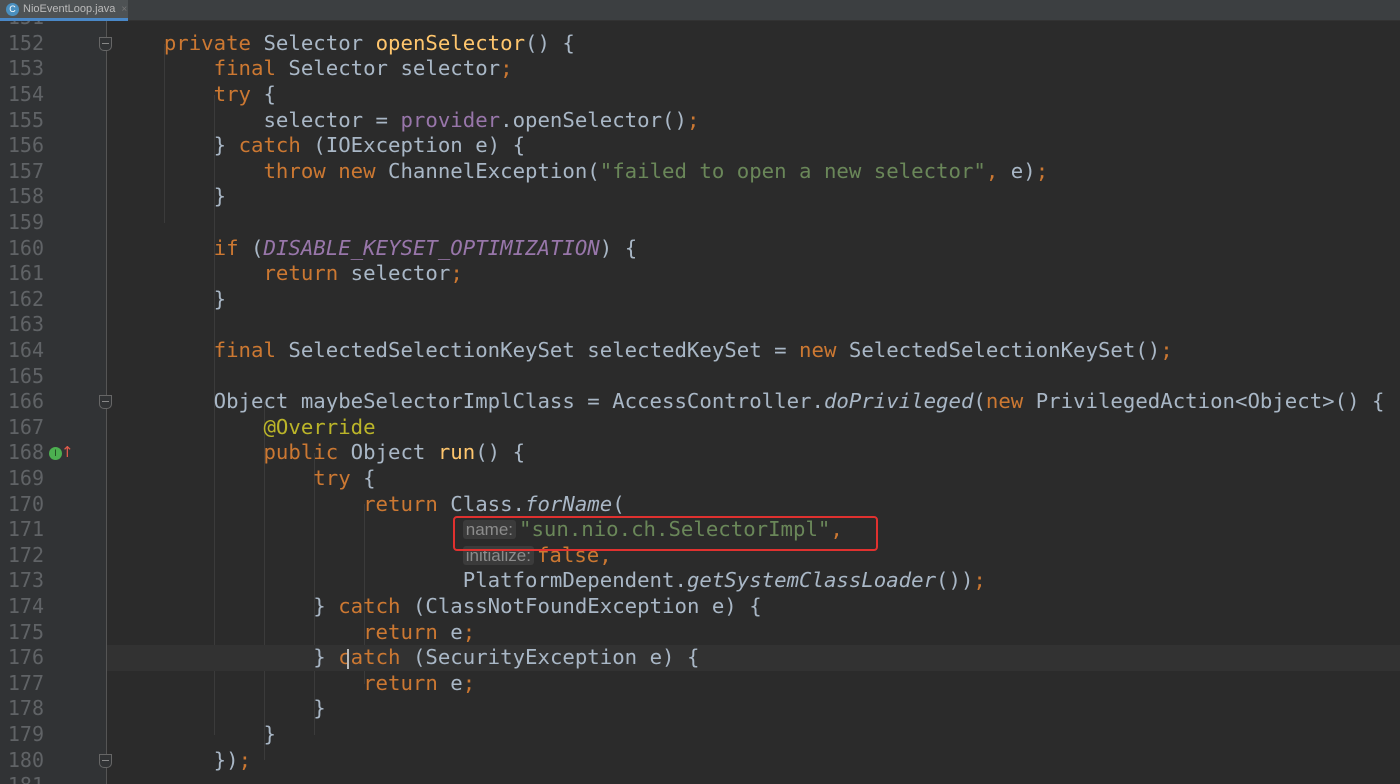  I want to click on code-token: Selector, so click(313, 42).